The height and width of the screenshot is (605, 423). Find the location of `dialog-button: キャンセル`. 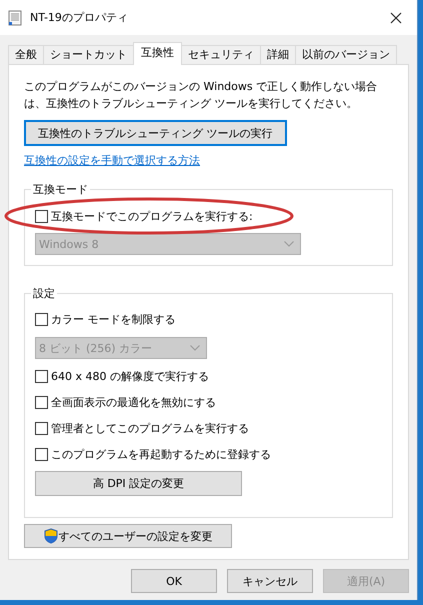

dialog-button: キャンセル is located at coordinates (270, 581).